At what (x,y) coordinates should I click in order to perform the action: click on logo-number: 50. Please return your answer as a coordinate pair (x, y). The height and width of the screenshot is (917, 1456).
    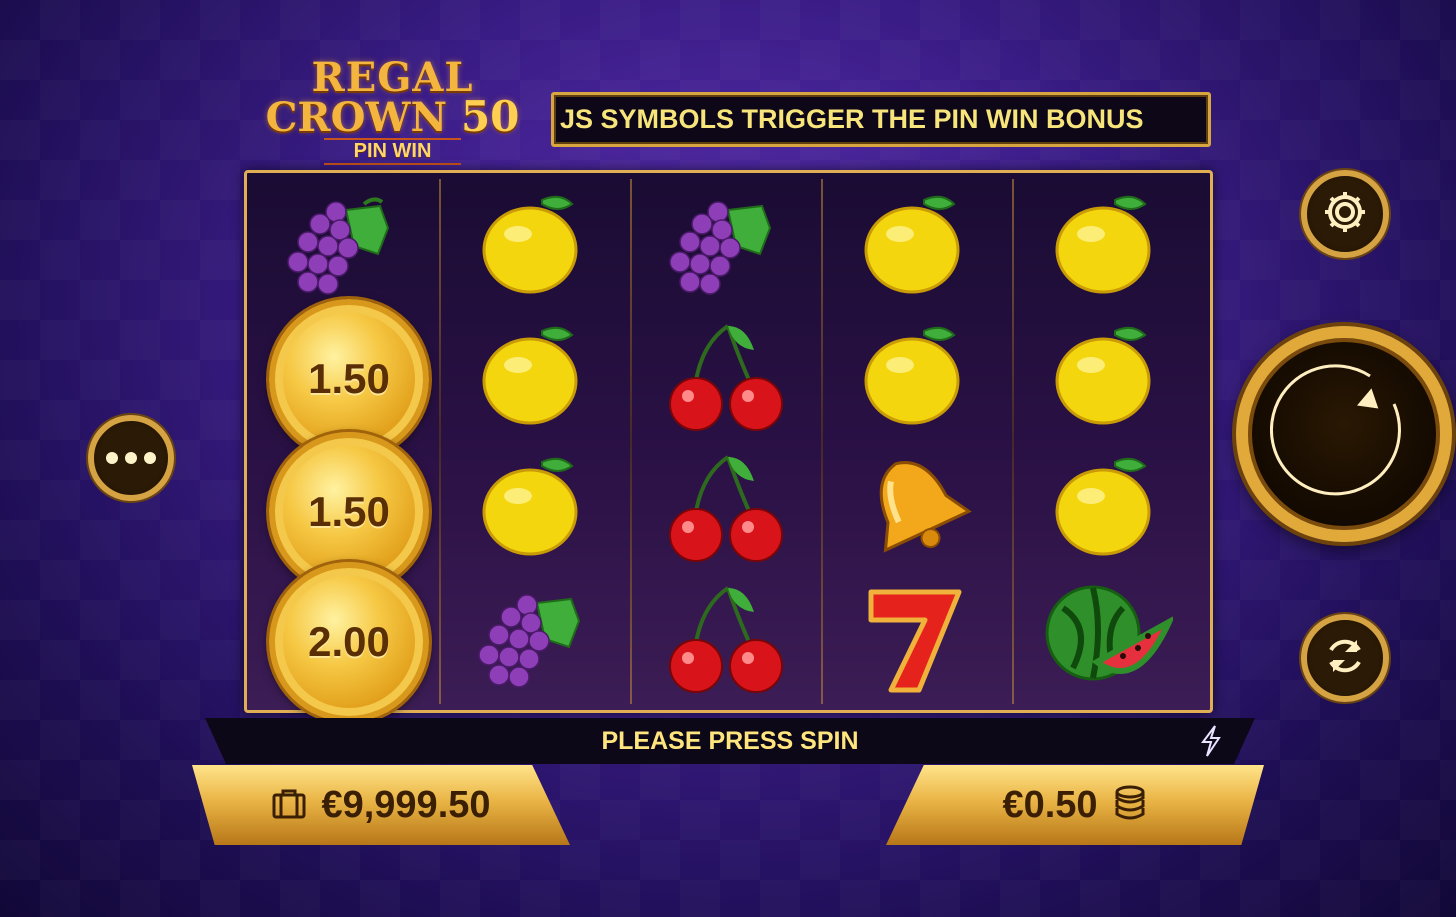
    Looking at the image, I should click on (490, 116).